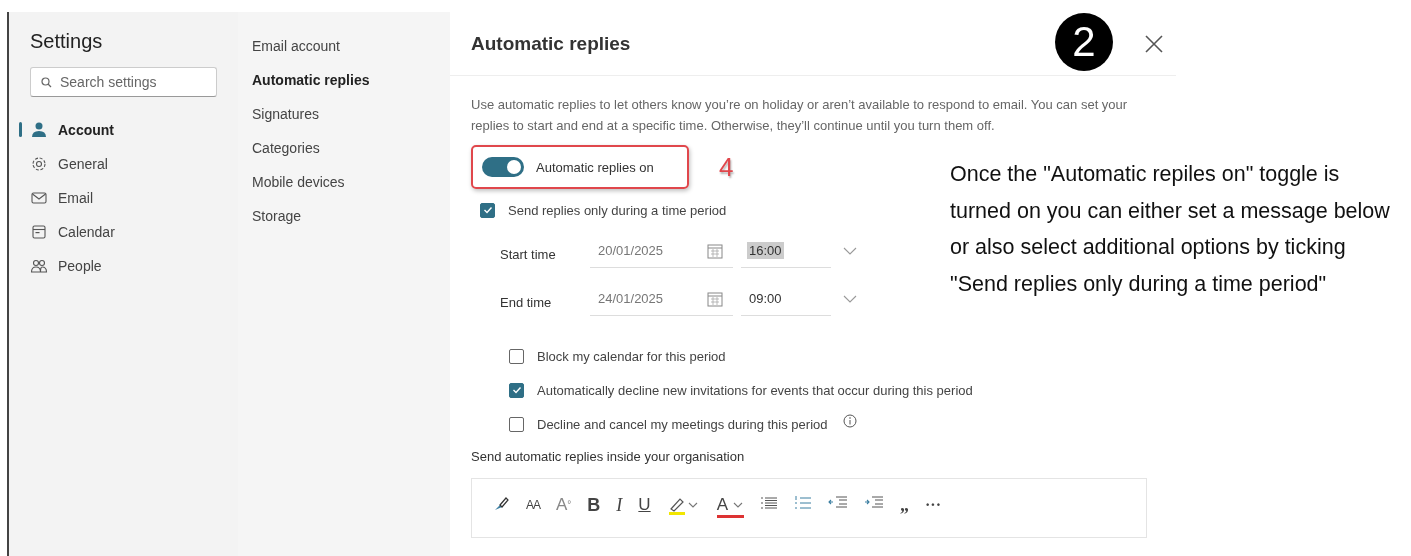 The height and width of the screenshot is (556, 1411). I want to click on submenu-item: Mobile devices, so click(350, 190).